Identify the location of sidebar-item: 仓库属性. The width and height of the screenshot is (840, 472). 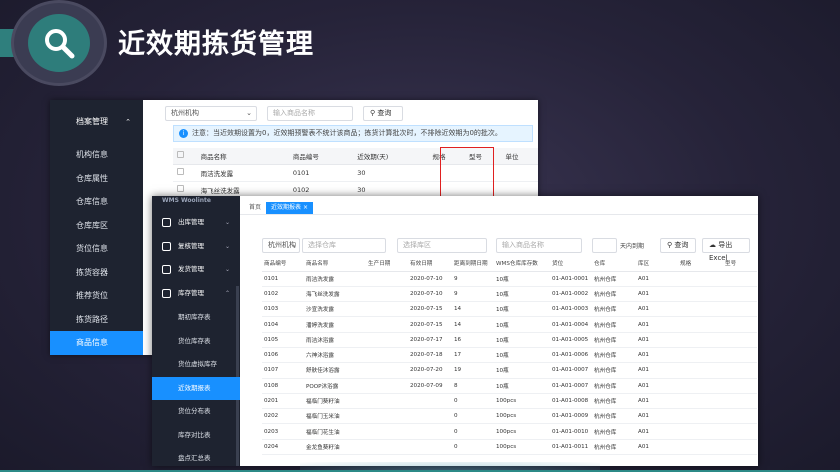
(96, 179).